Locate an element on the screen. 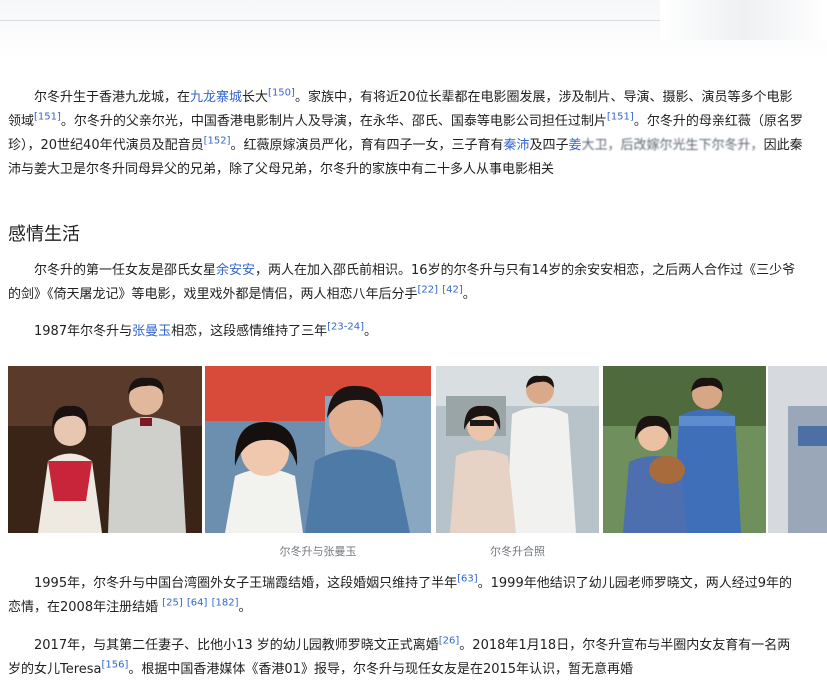  text: 。红薇原嫁演员严化，育有四子一女，三子育有 is located at coordinates (367, 145).